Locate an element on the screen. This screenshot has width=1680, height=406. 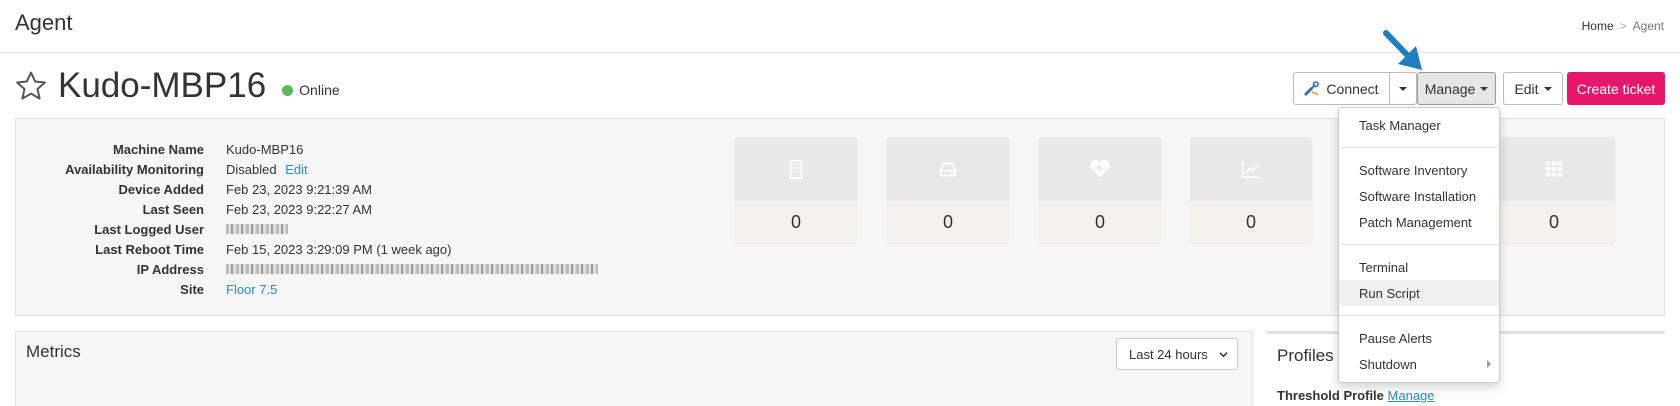
info-label: Last Seen is located at coordinates (173, 209).